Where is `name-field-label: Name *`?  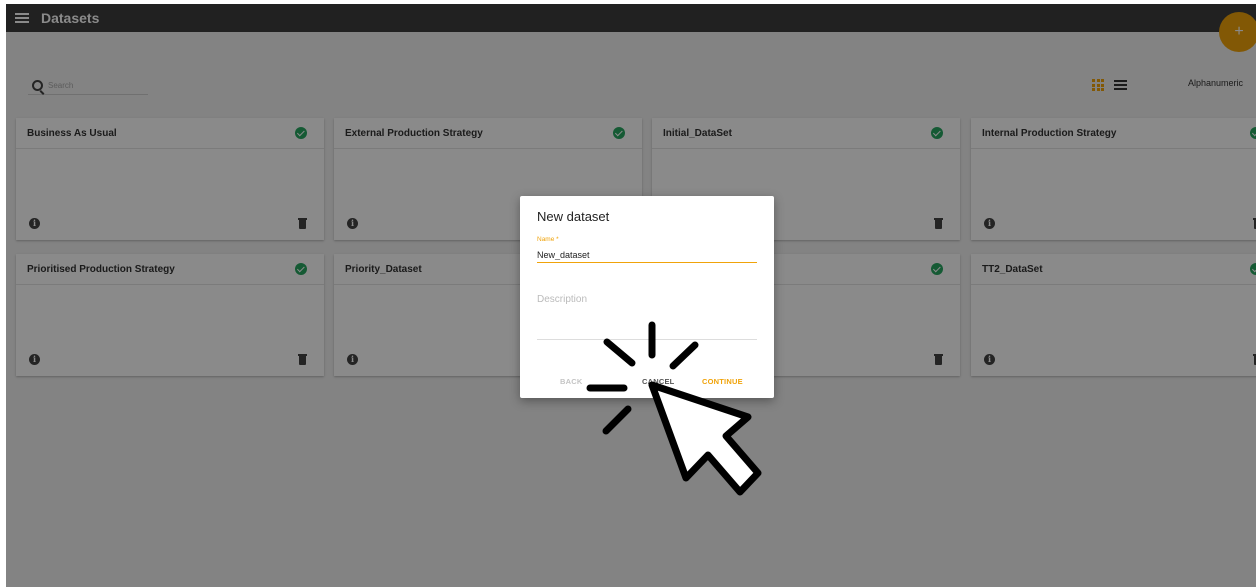 name-field-label: Name * is located at coordinates (548, 239).